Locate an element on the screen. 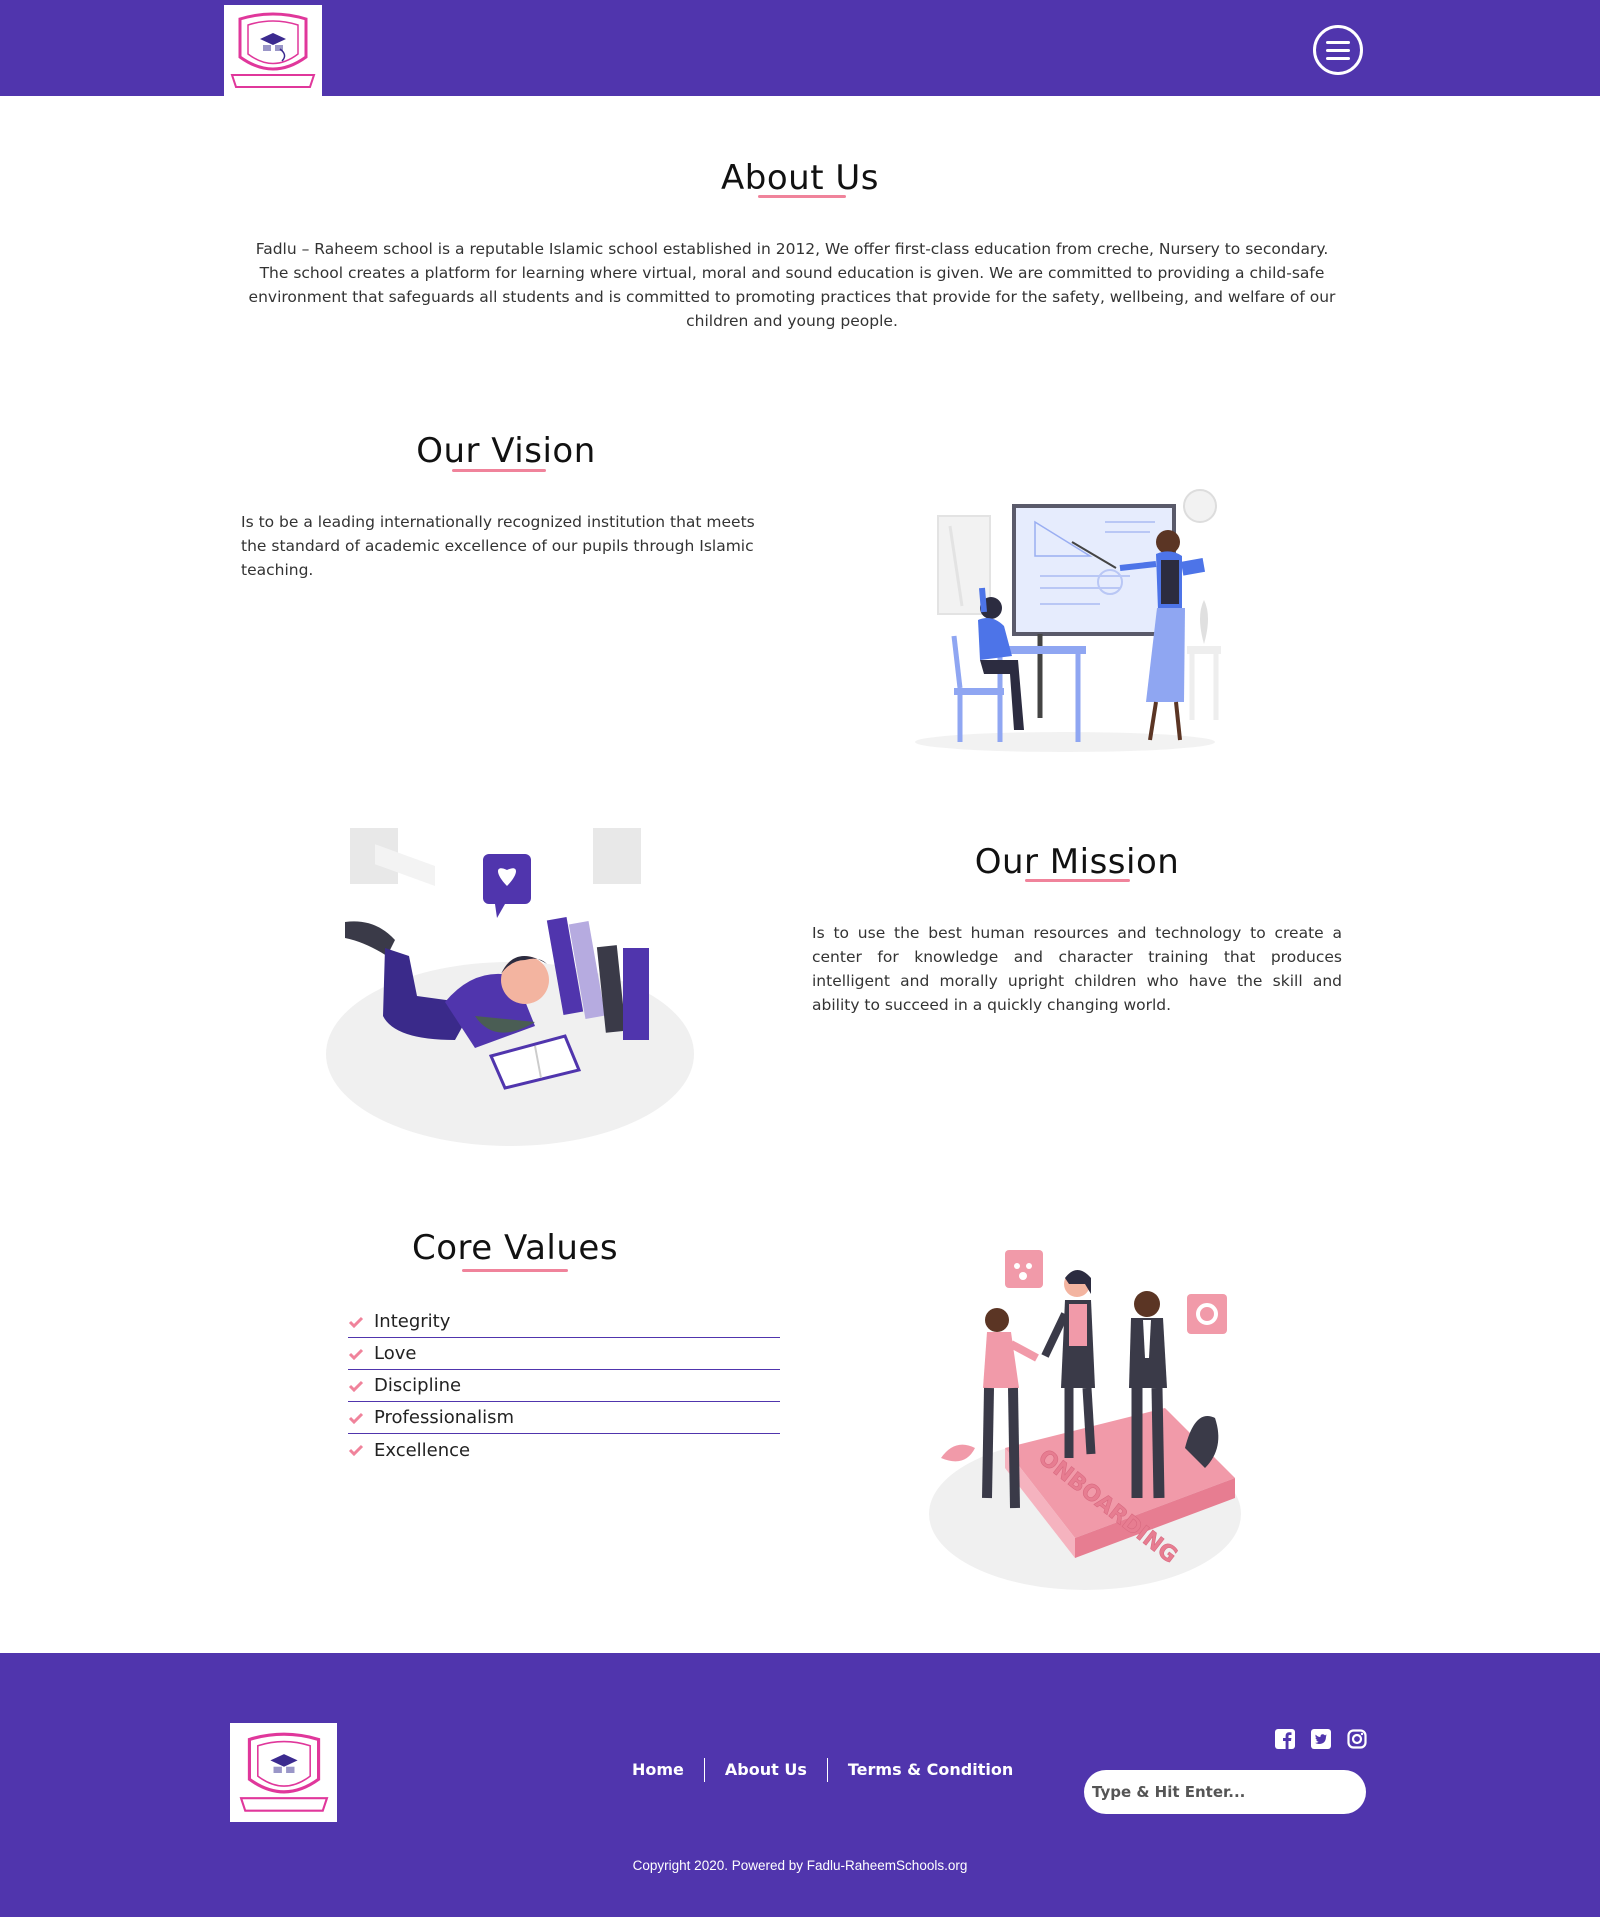  footer-nav: Home About Us Terms & Condition is located at coordinates (822, 1770).